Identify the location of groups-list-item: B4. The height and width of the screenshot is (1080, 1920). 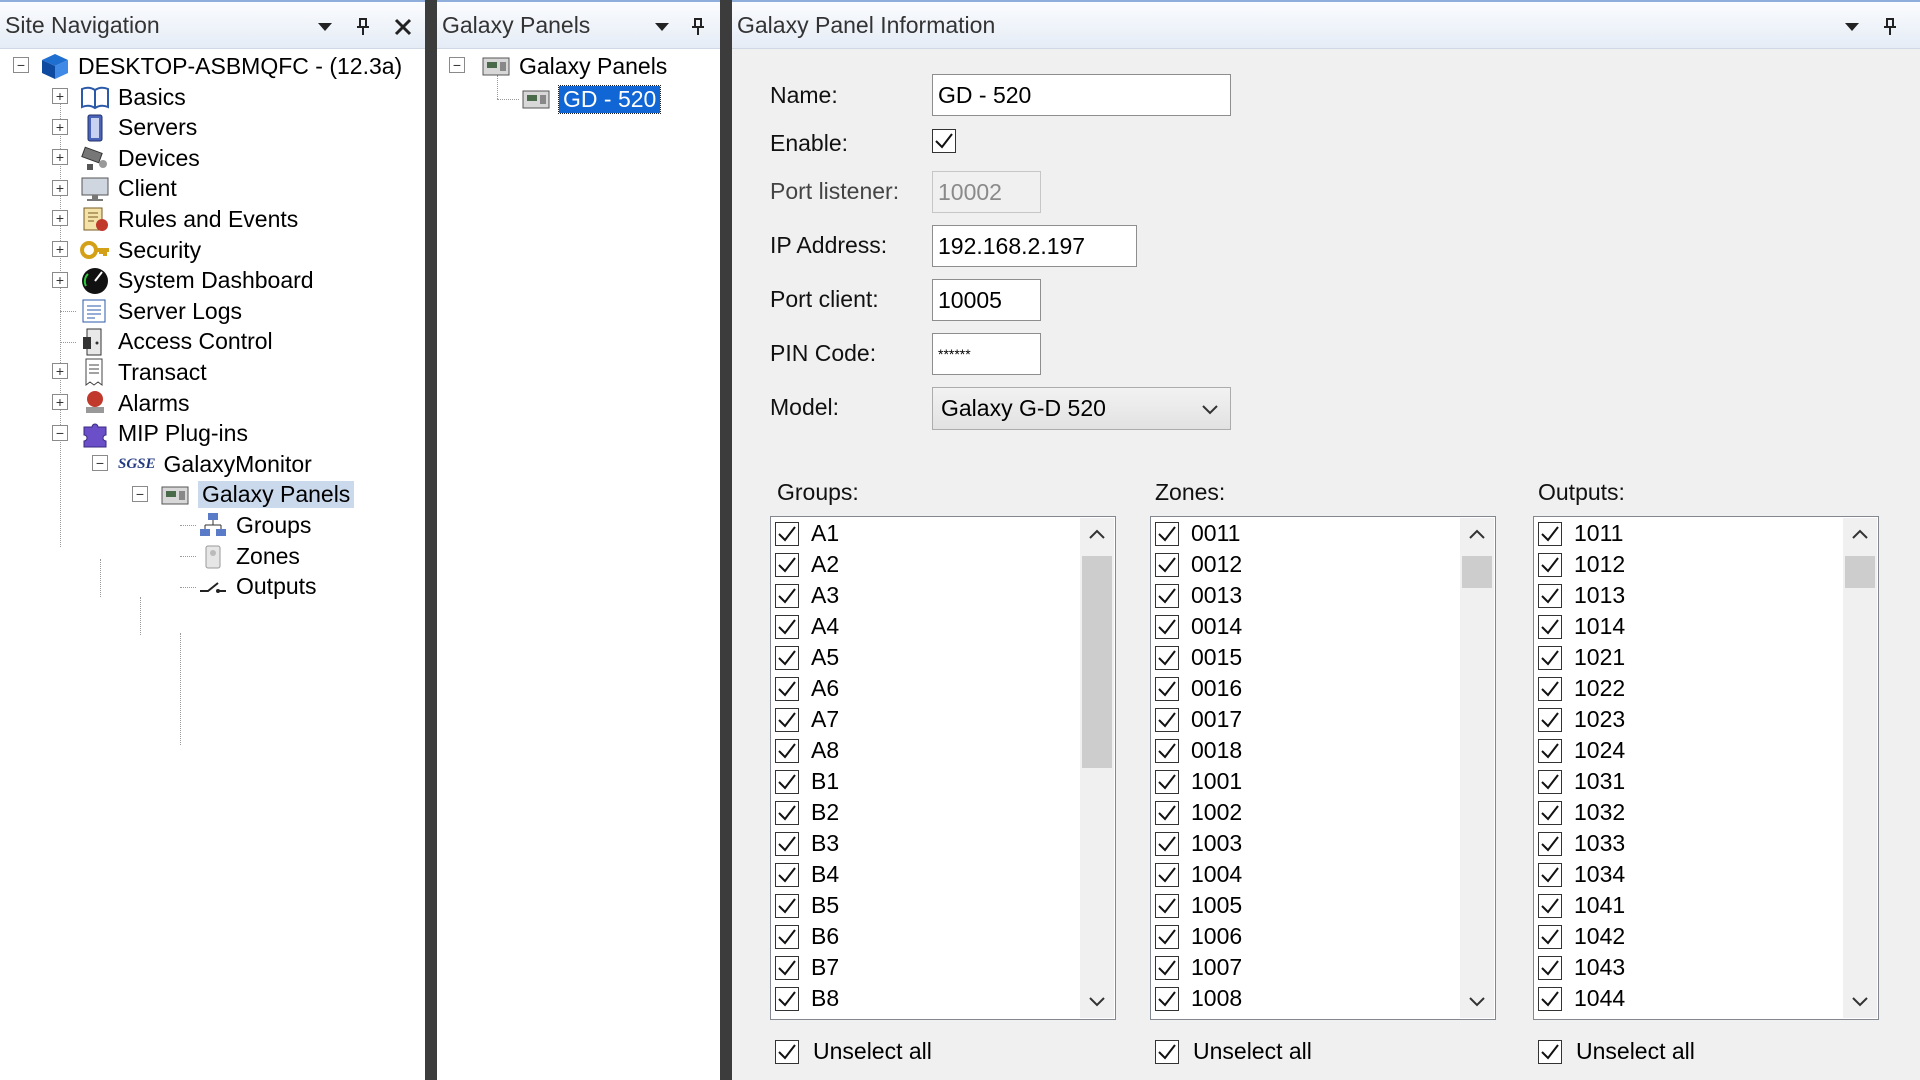
(807, 874).